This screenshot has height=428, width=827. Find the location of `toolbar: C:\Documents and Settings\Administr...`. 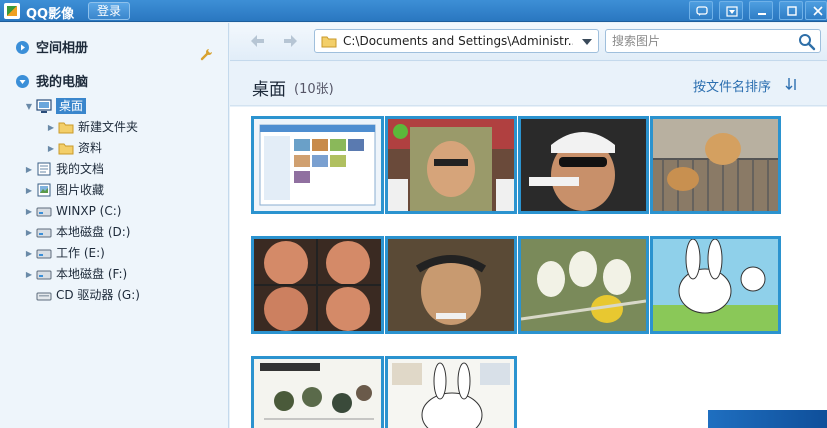

toolbar: C:\Documents and Settings\Administr... is located at coordinates (528, 42).